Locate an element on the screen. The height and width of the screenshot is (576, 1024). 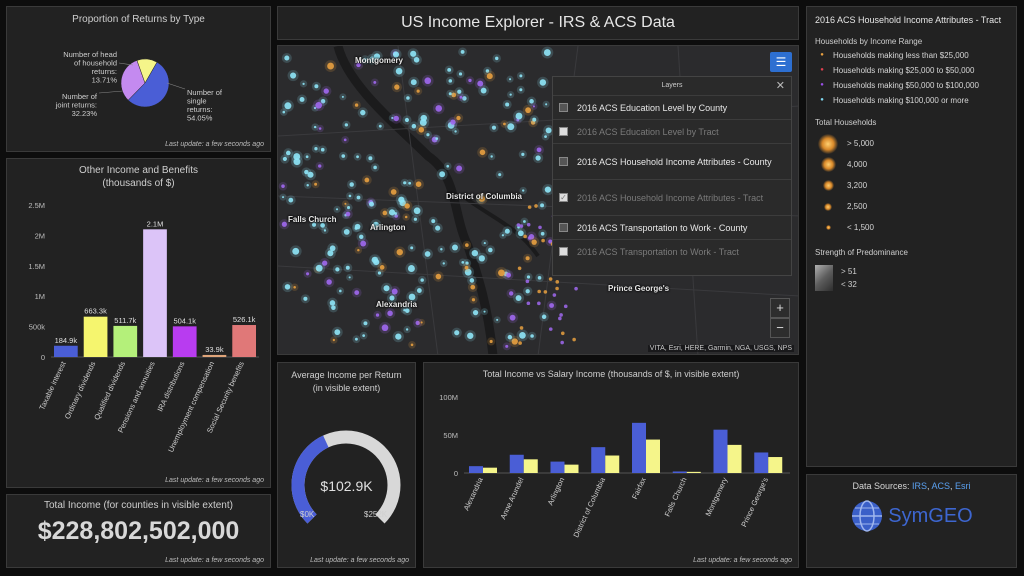
layers-icon: ☰ is located at coordinates (781, 62).